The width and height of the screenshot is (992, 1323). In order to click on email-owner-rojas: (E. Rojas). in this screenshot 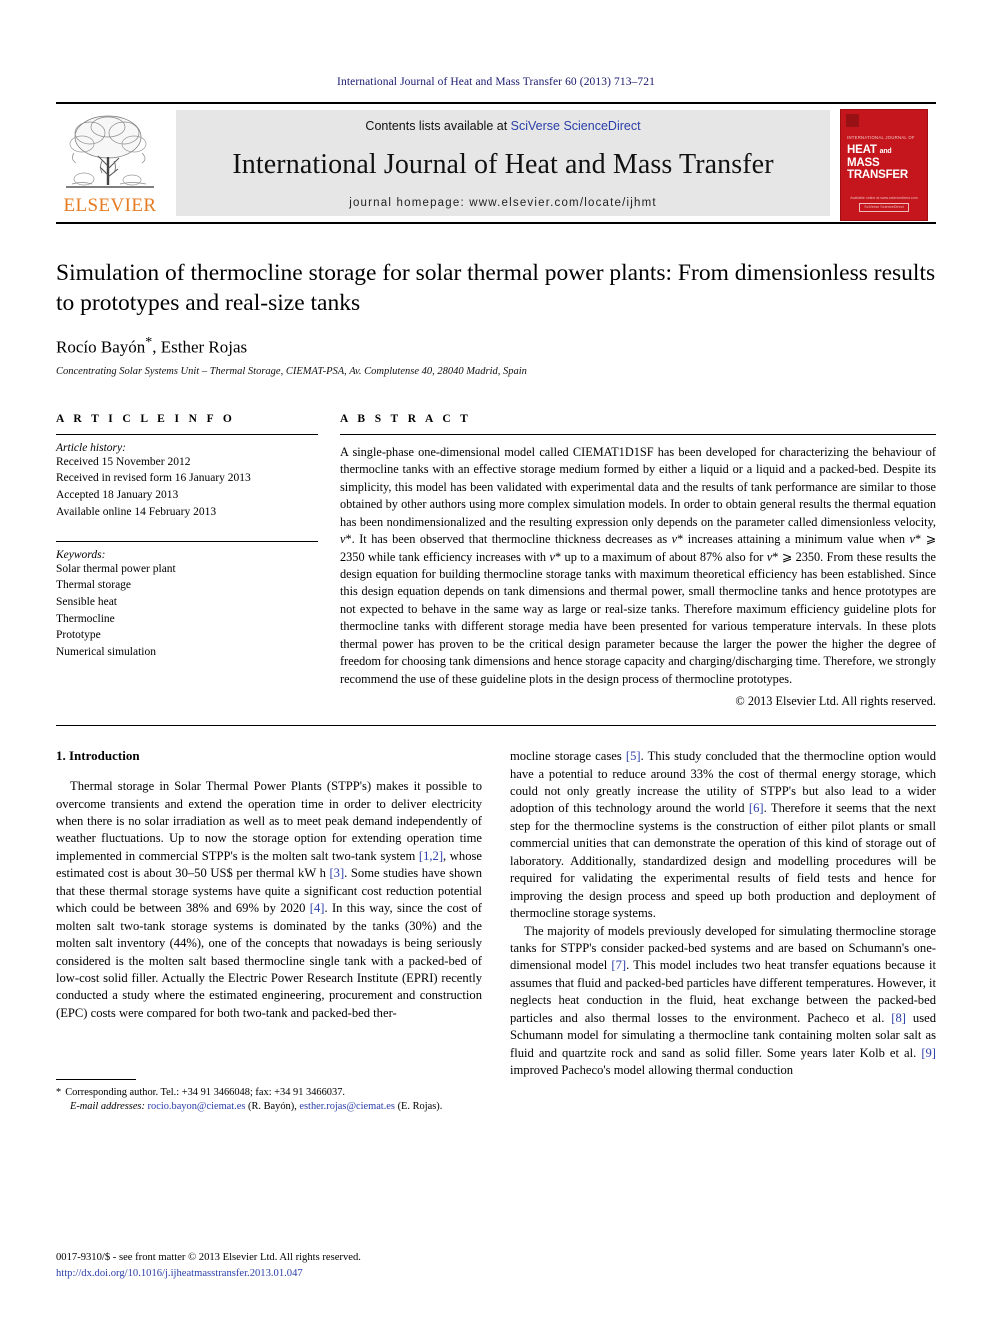, I will do `click(420, 1106)`.